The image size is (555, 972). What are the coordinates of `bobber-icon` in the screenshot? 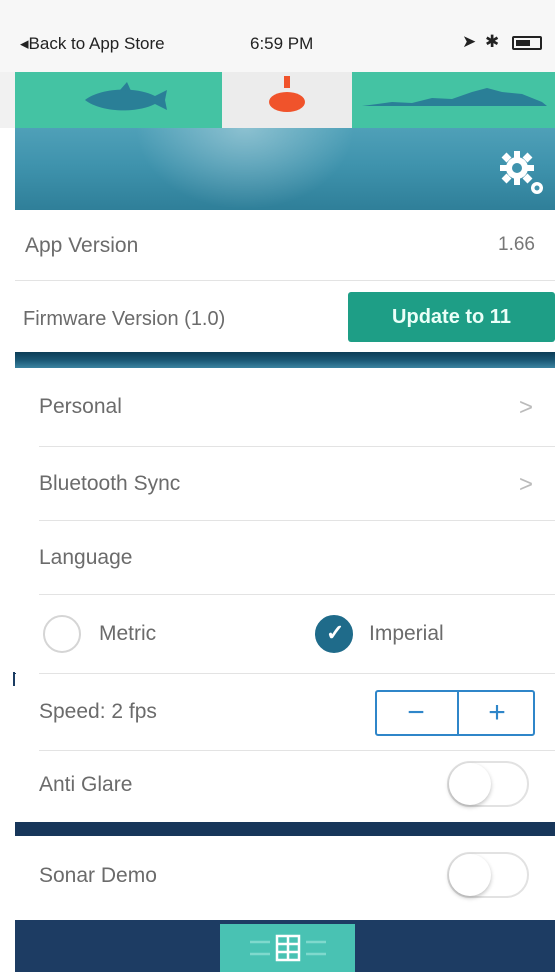 It's located at (287, 94).